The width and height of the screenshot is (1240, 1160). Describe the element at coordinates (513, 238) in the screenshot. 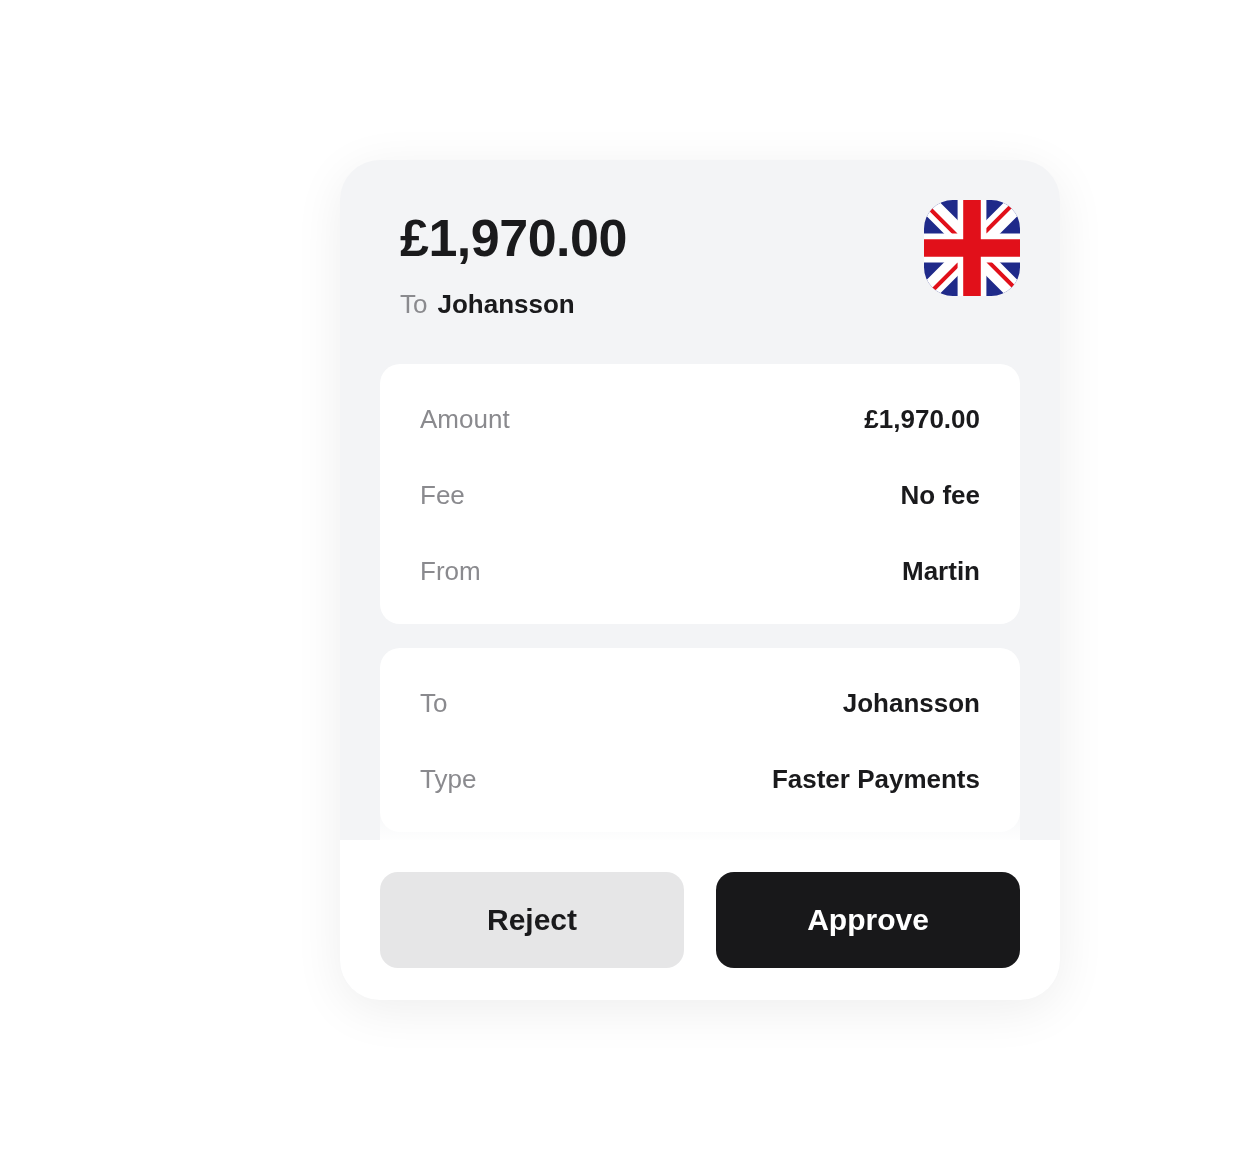

I see `amount-title: £1,970.00` at that location.